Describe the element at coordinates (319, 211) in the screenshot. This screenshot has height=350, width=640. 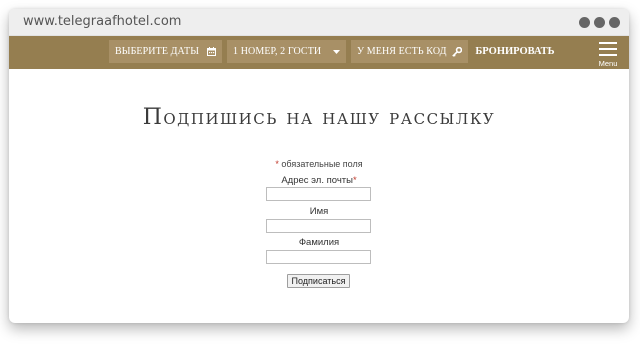
I see `first-name-label: Имя` at that location.